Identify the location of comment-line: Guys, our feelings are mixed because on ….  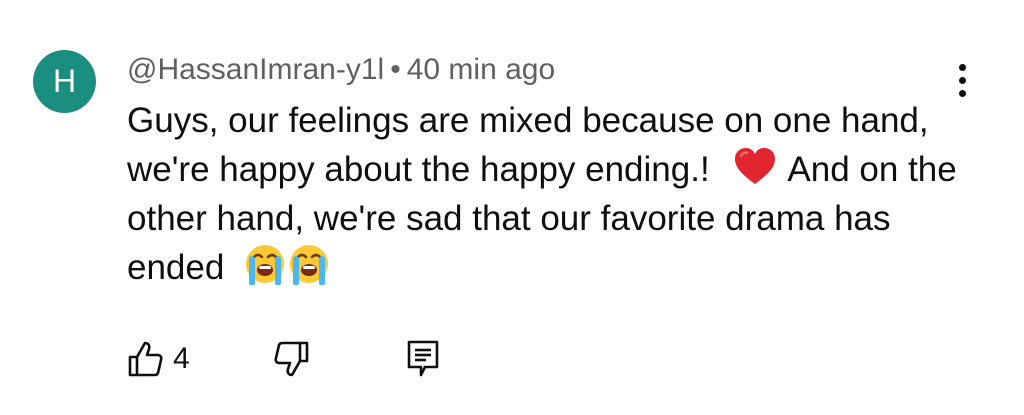
(528, 120).